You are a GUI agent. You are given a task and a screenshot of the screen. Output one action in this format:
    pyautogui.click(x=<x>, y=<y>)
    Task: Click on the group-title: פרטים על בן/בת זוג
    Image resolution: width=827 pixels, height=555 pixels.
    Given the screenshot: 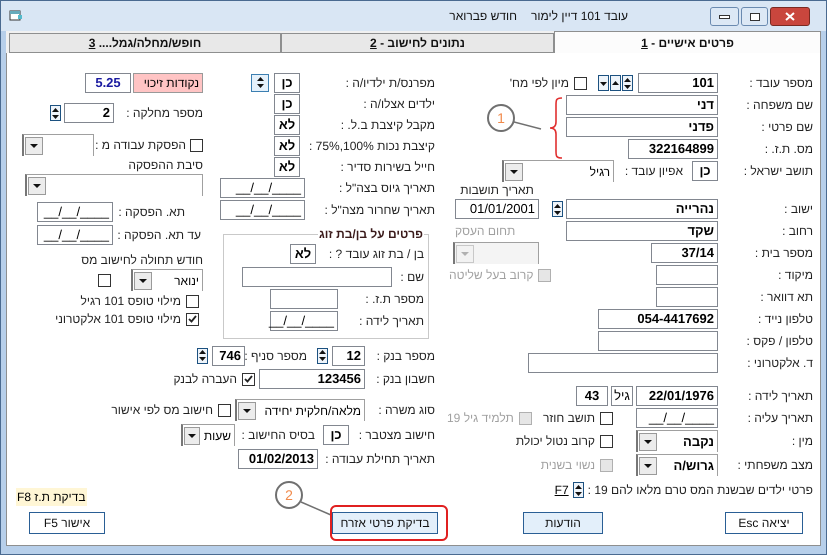 What is the action you would take?
    pyautogui.click(x=371, y=234)
    